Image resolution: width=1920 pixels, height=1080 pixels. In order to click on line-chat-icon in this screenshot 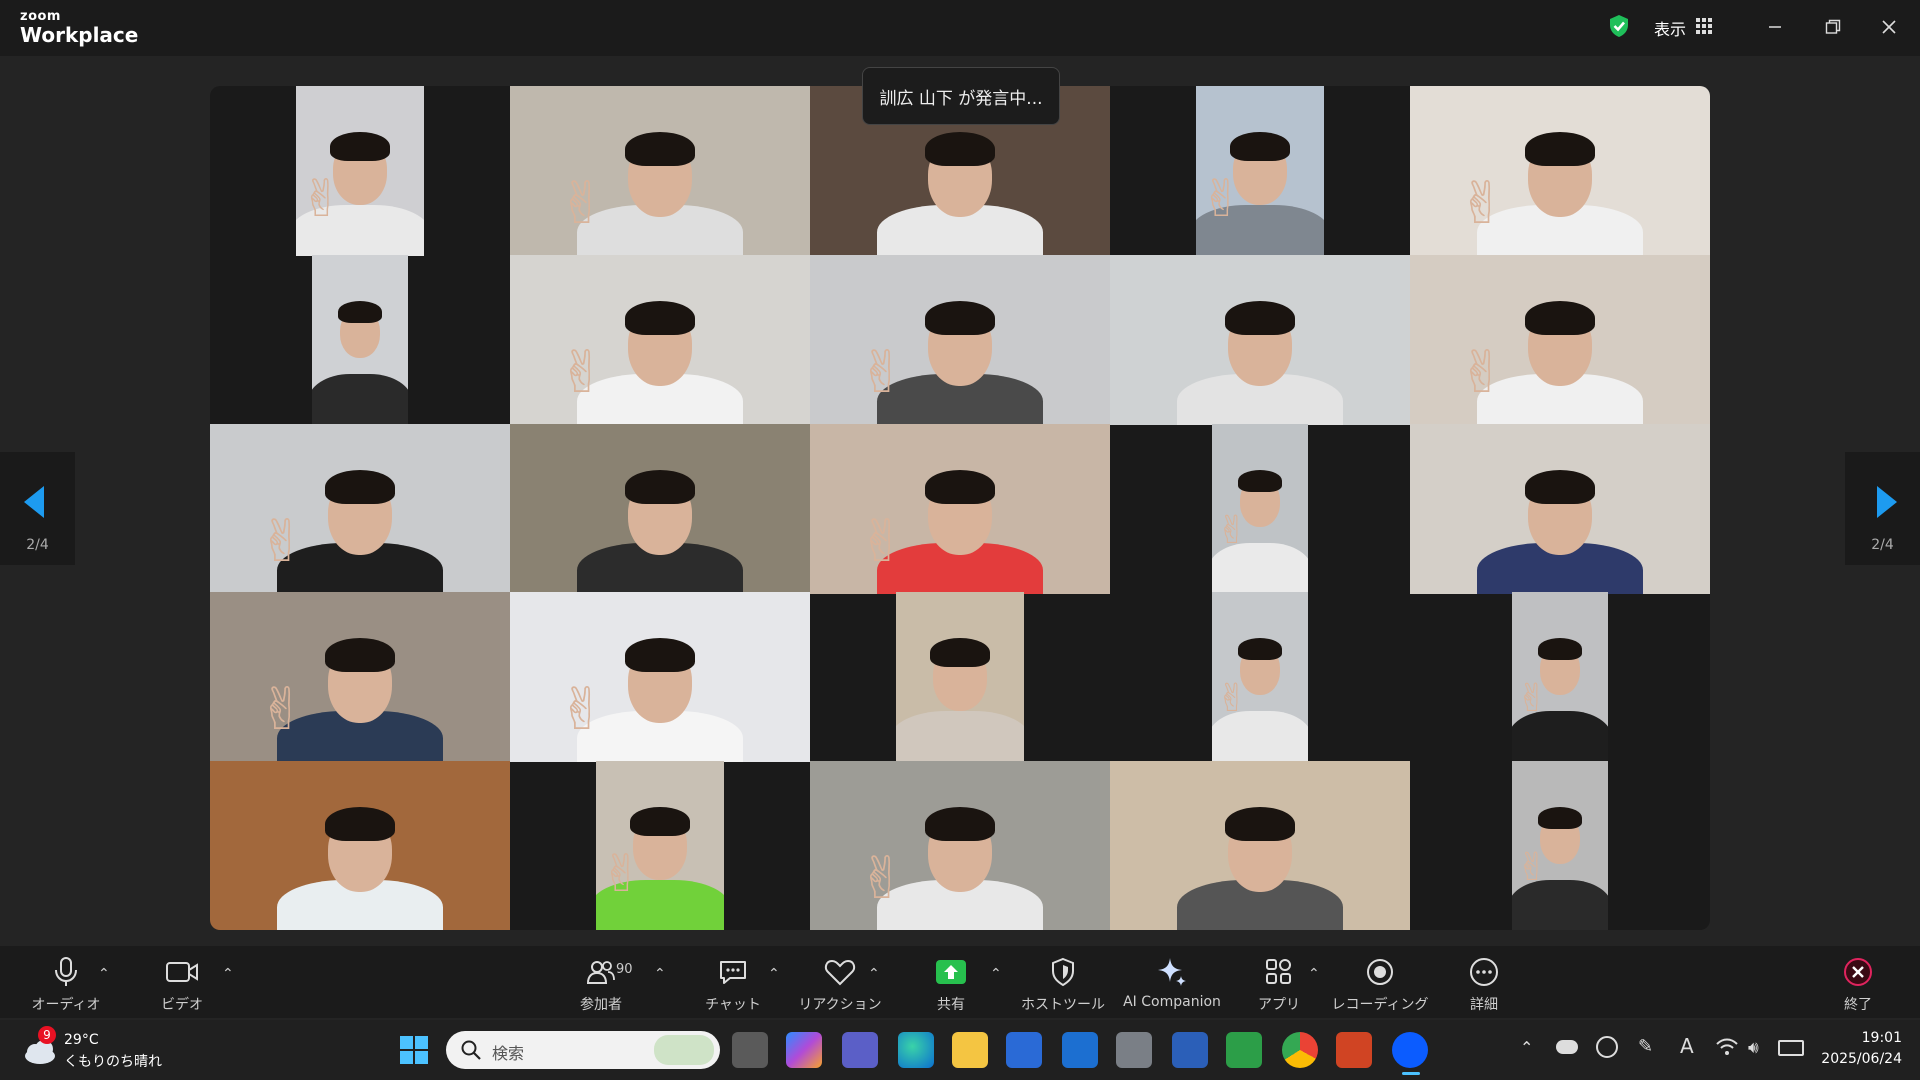, I will do `click(1244, 1050)`.